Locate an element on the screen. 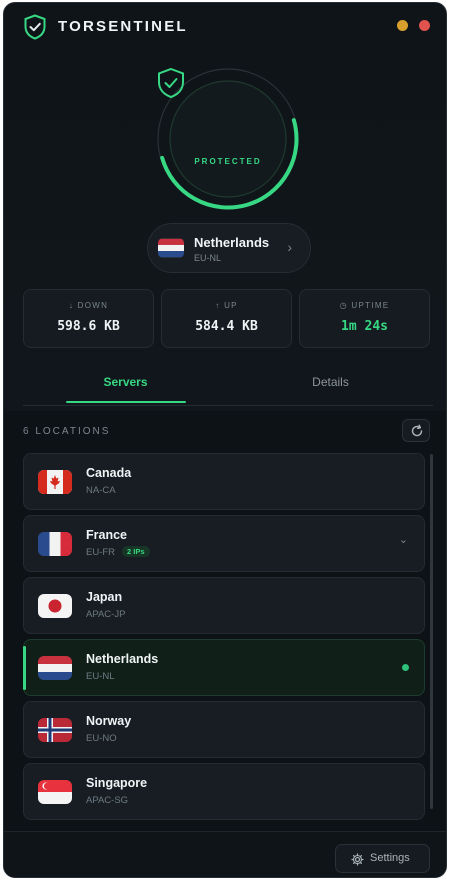 This screenshot has height=880, width=450. connected-indicator-dot is located at coordinates (405, 667).